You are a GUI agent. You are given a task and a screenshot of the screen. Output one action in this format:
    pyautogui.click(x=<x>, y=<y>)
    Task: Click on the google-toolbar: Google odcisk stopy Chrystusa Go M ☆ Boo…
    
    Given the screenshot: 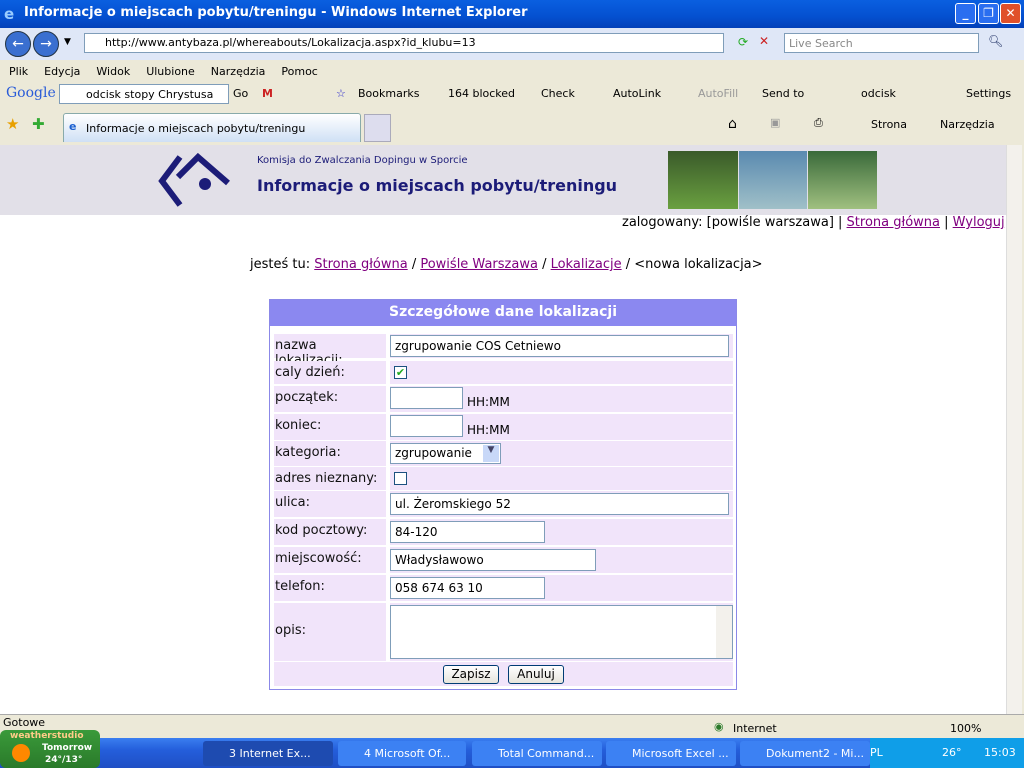 What is the action you would take?
    pyautogui.click(x=512, y=94)
    